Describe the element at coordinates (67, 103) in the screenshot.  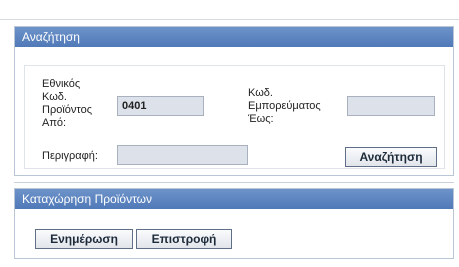
I see `national-product-code-from-label: Εθνικός Κωδ. Προϊόντος Από:` at that location.